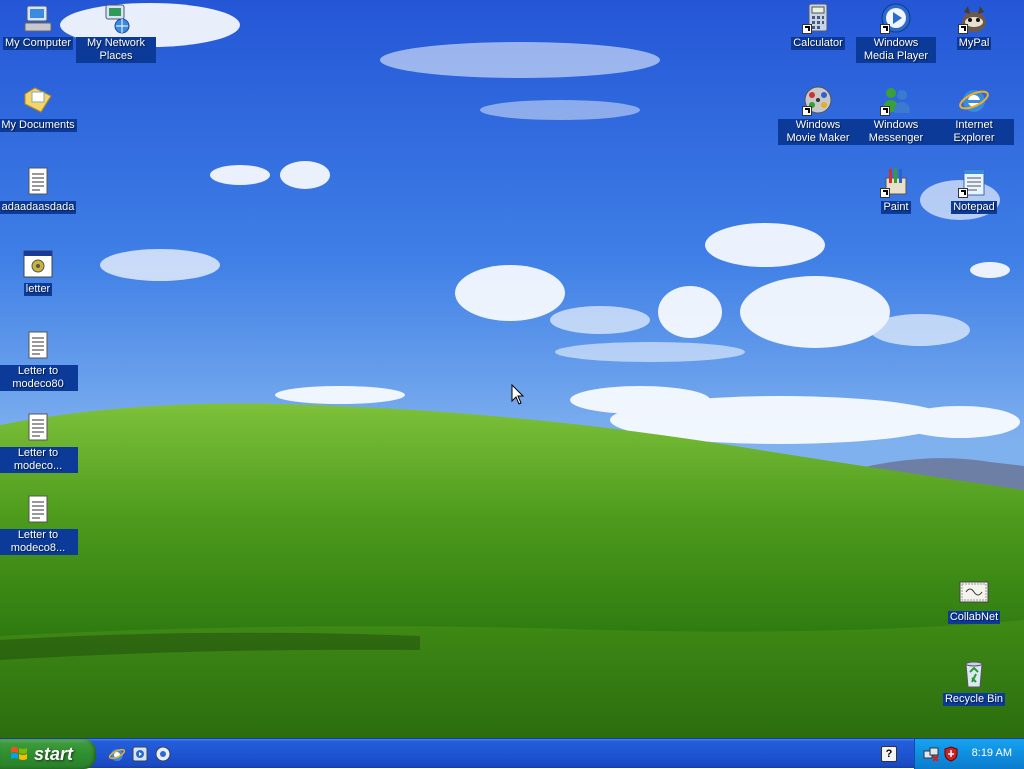 The width and height of the screenshot is (1024, 769). I want to click on help-icon: ?, so click(889, 754).